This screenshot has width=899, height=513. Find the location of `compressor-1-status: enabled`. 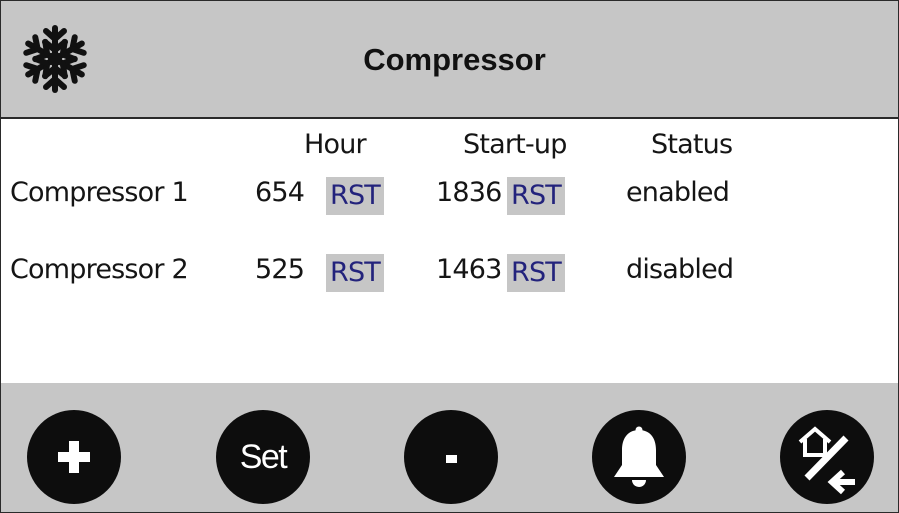

compressor-1-status: enabled is located at coordinates (678, 192).